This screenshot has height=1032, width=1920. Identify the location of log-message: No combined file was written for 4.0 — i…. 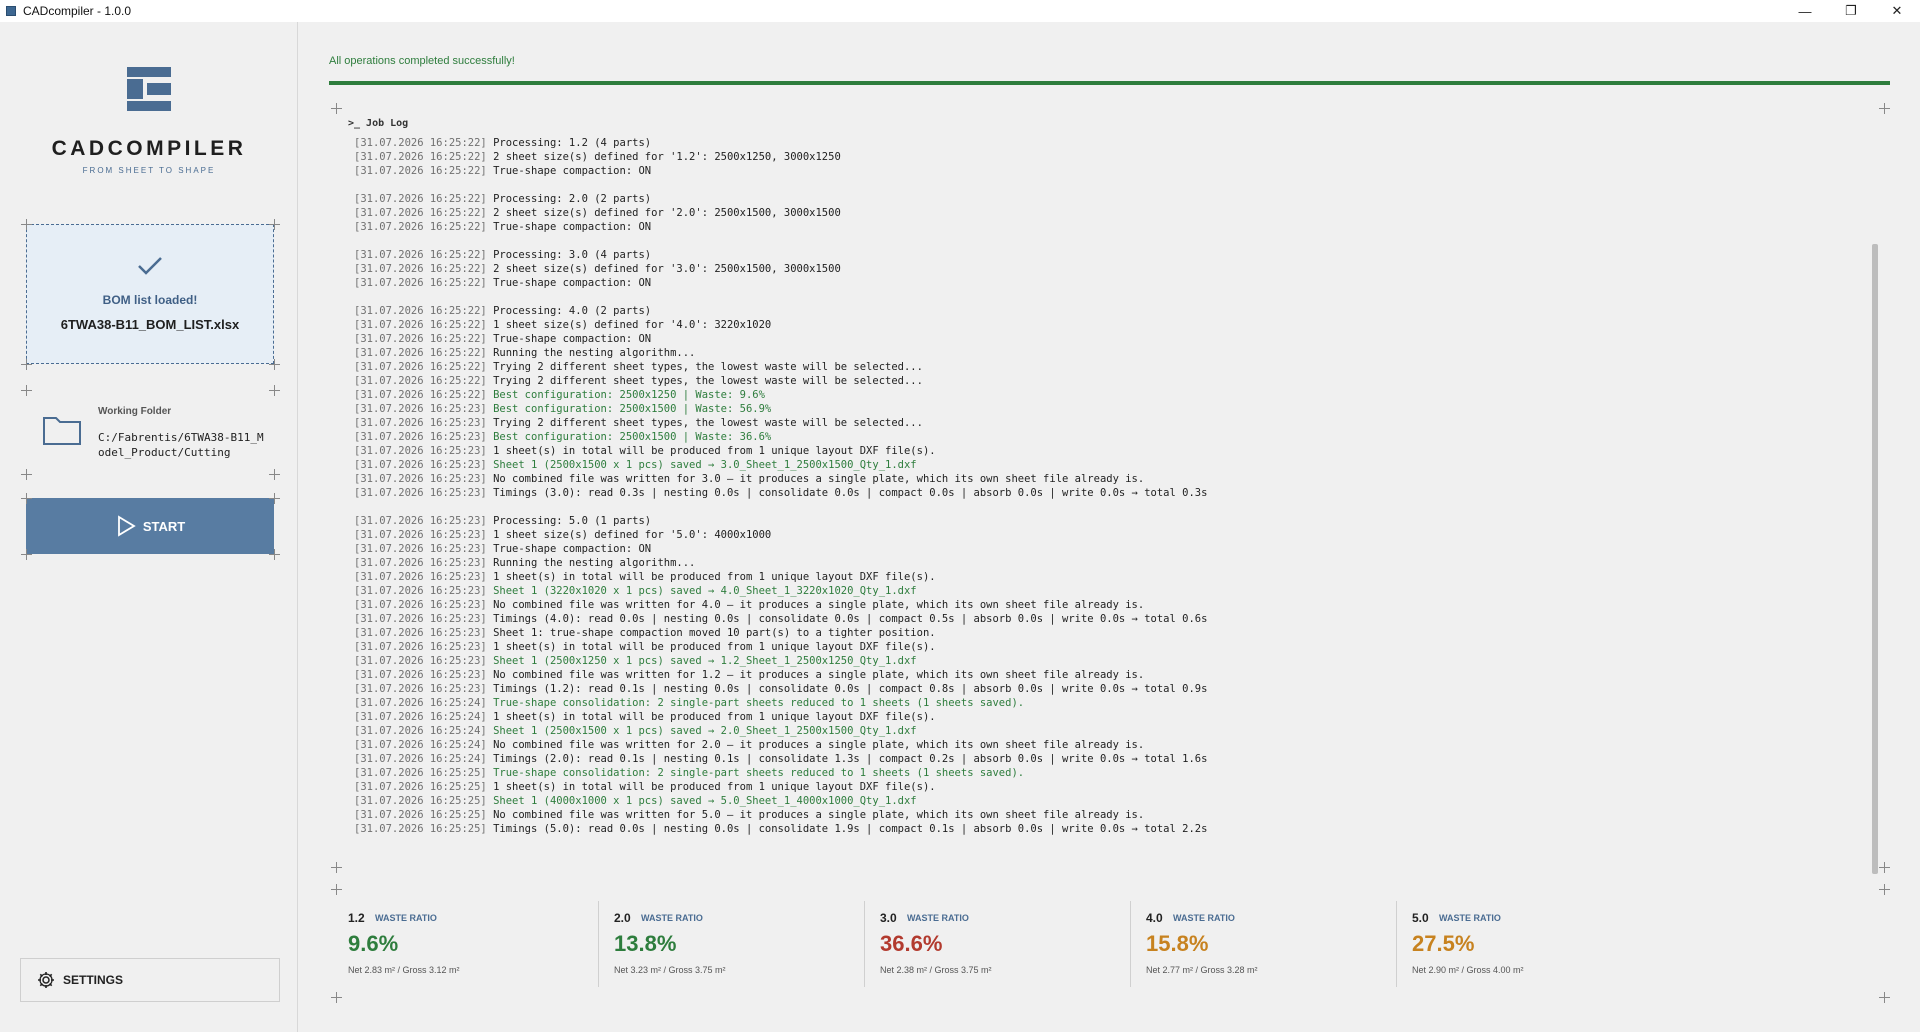
(819, 605).